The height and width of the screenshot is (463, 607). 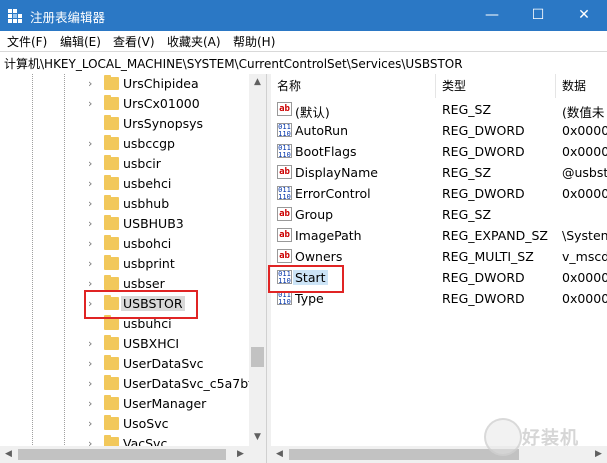 I want to click on tree-item: › UserDataSvc_c5a7bfc, so click(x=129, y=384).